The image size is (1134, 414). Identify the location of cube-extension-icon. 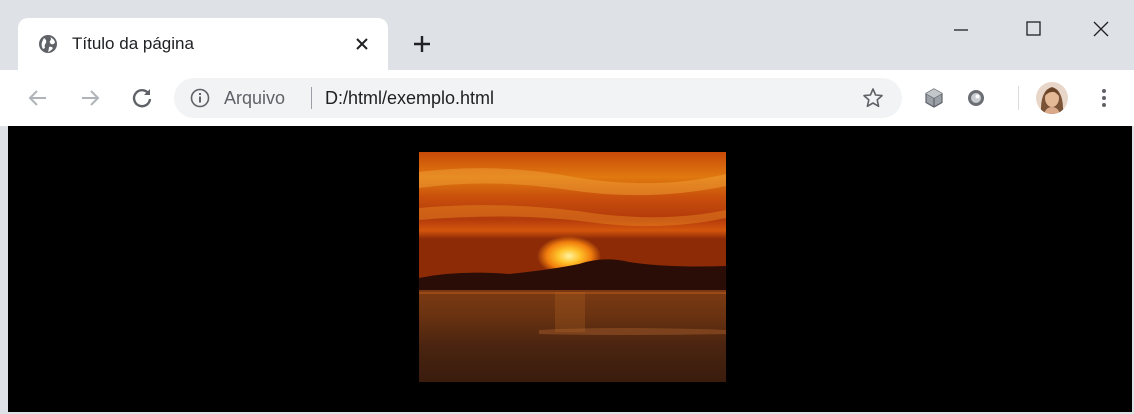
(934, 98).